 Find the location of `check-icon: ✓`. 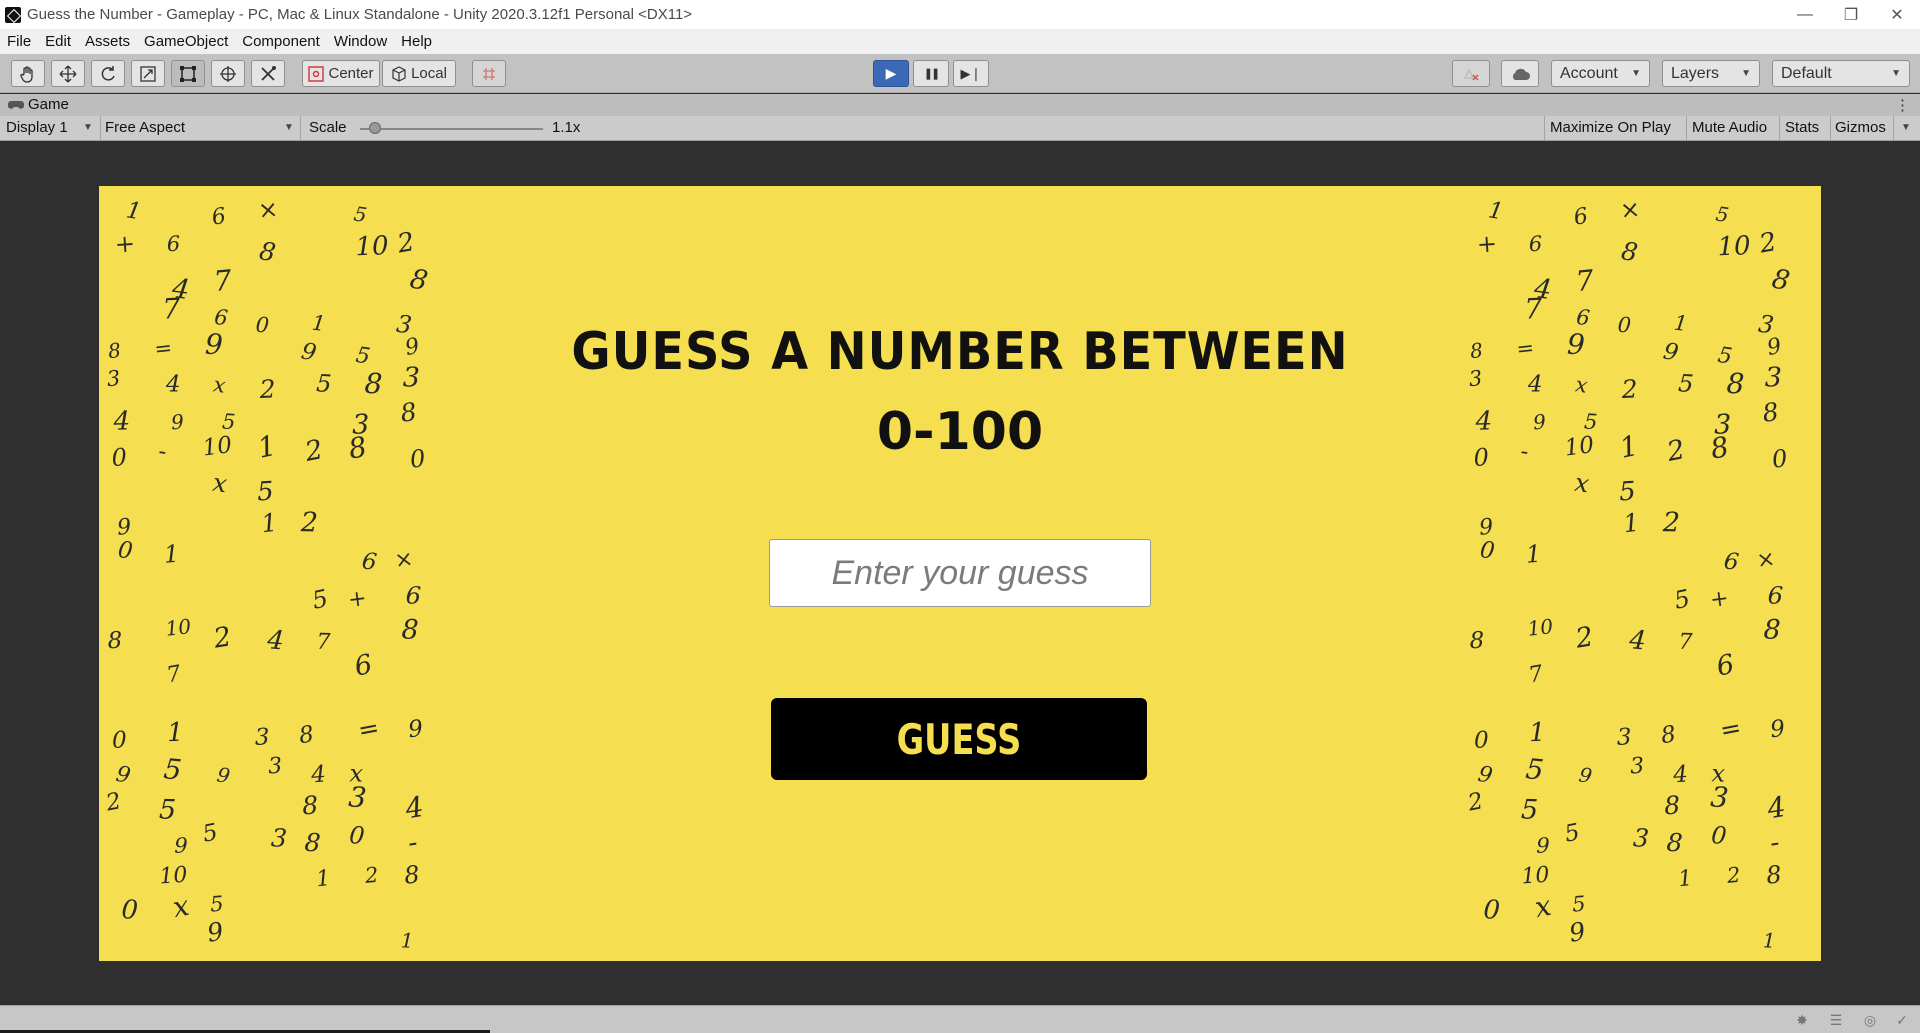

check-icon: ✓ is located at coordinates (1902, 1020).